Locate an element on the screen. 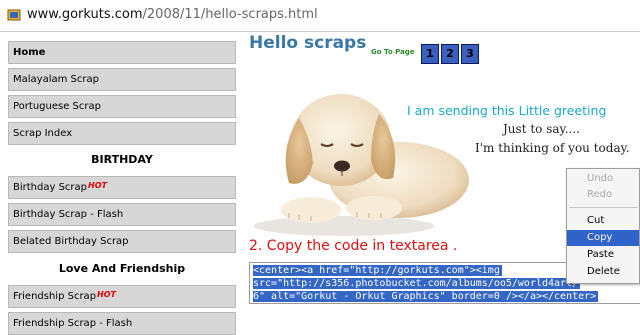  sidebar-item-label: Malayalam Scrap is located at coordinates (56, 79).